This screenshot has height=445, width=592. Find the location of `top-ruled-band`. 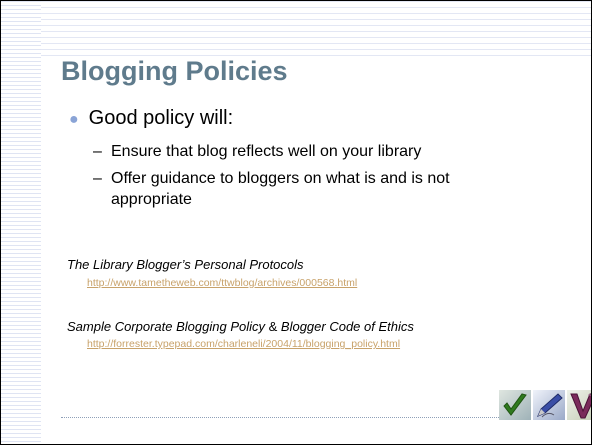

top-ruled-band is located at coordinates (316, 29).